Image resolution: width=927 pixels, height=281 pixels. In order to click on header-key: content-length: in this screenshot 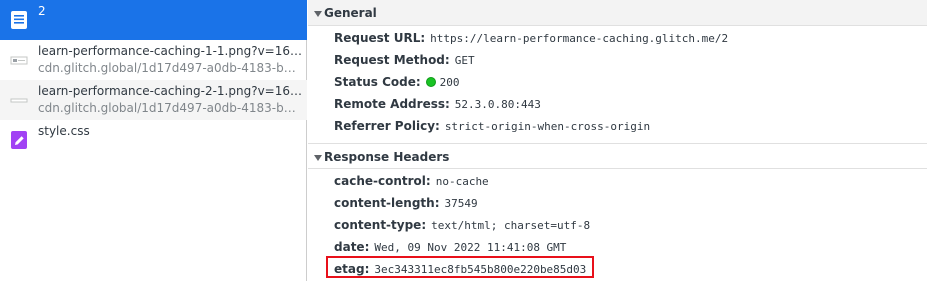, I will do `click(387, 203)`.